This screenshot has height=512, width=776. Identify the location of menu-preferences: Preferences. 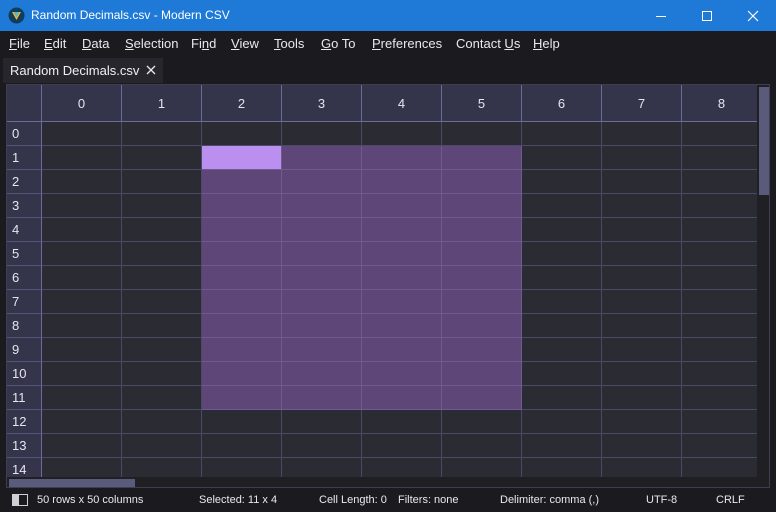
(407, 43).